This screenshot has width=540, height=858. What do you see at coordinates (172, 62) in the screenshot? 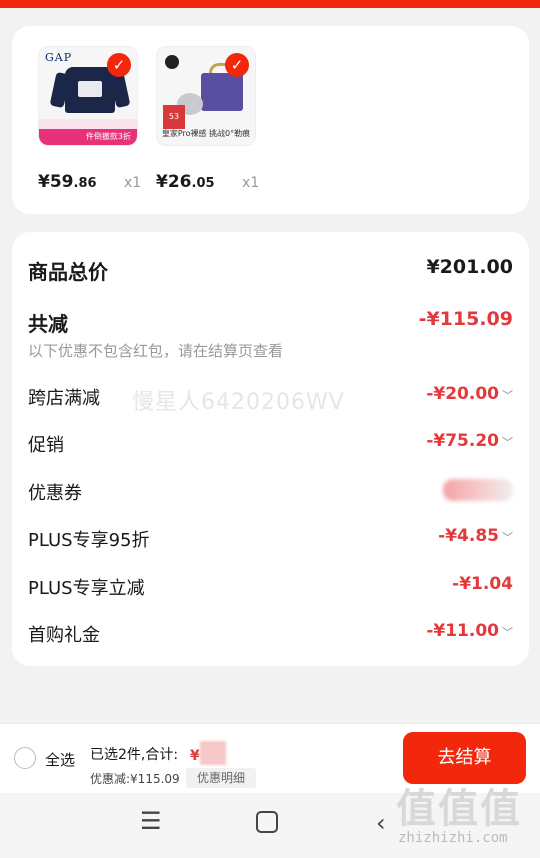
I see `brand-logo-icon` at bounding box center [172, 62].